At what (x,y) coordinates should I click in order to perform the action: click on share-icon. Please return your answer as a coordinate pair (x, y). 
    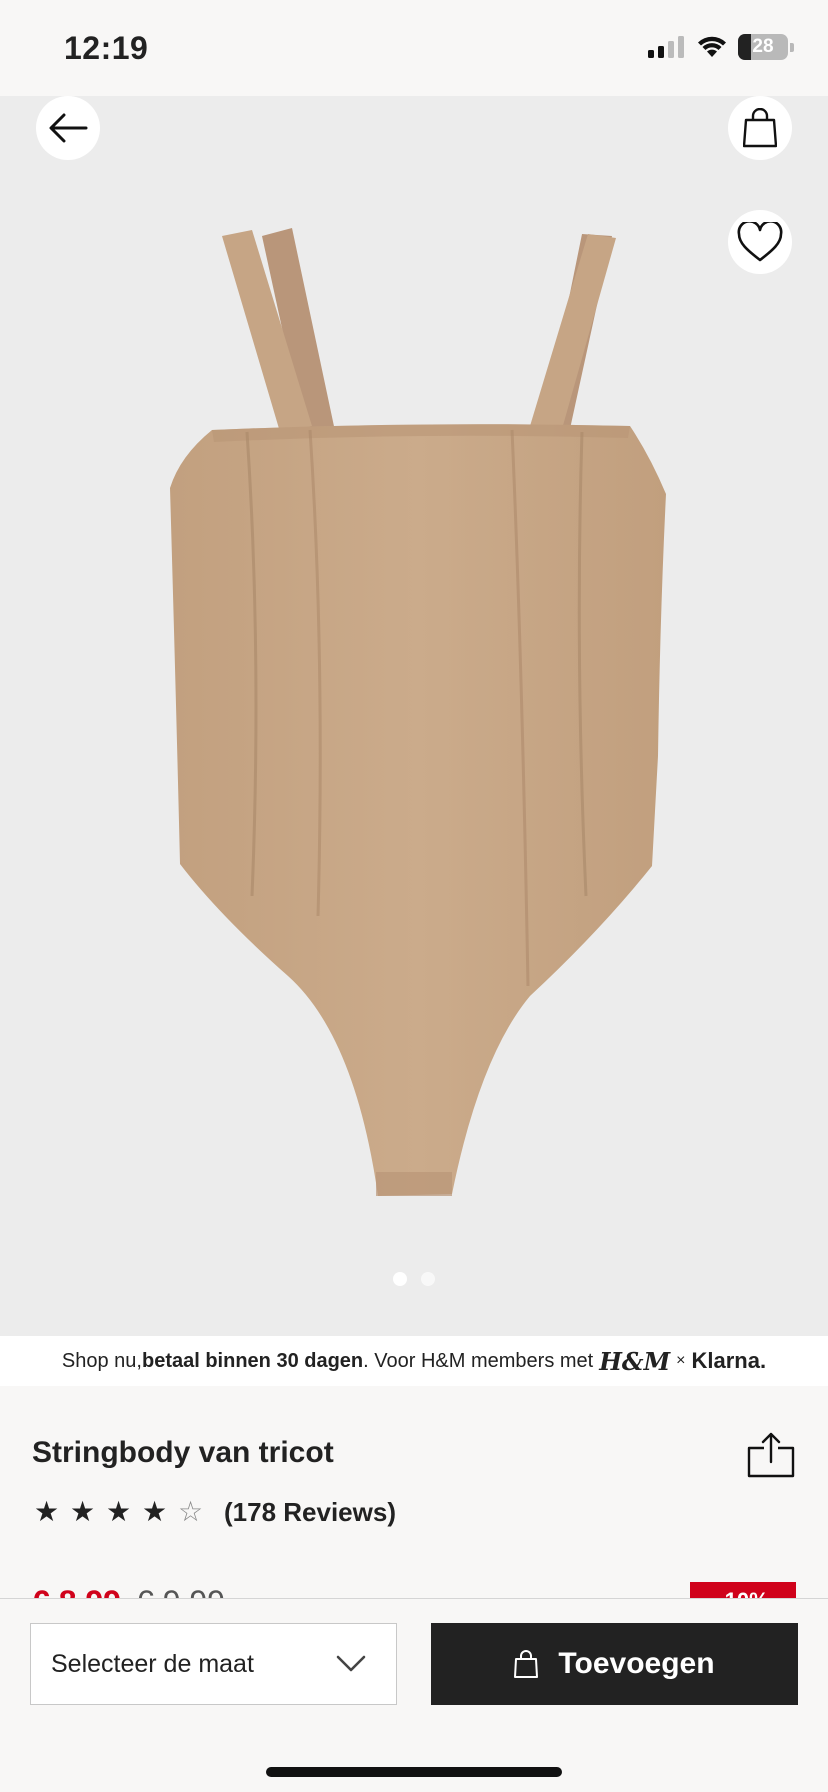
    Looking at the image, I should click on (771, 1455).